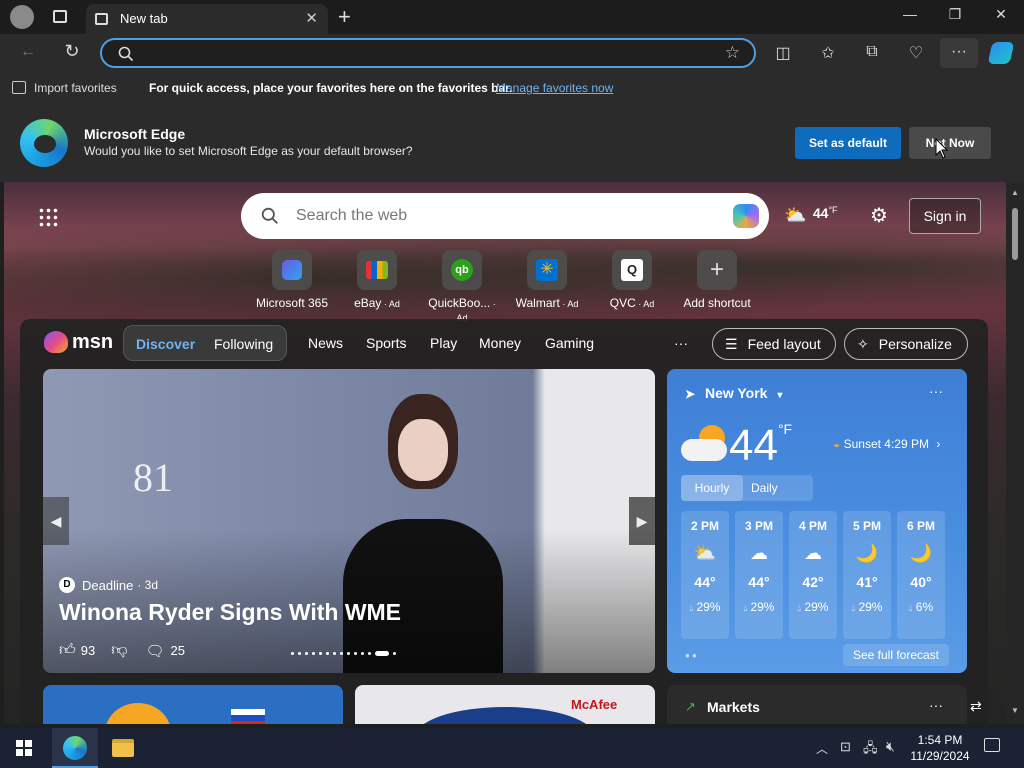  I want to click on hourly-column: 3 PM ☁ 44° 💧︎ 29%, so click(759, 575).